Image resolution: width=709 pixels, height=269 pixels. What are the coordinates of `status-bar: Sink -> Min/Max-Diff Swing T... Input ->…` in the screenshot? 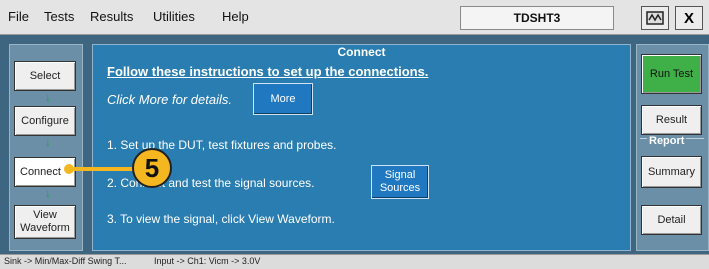 It's located at (354, 261).